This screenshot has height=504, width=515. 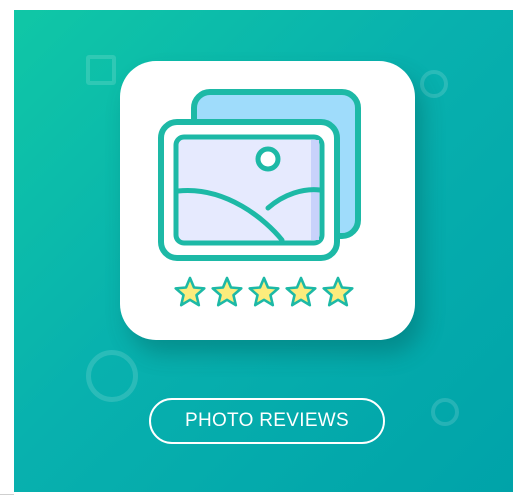 What do you see at coordinates (445, 412) in the screenshot?
I see `decorative-ring-bottom-right` at bounding box center [445, 412].